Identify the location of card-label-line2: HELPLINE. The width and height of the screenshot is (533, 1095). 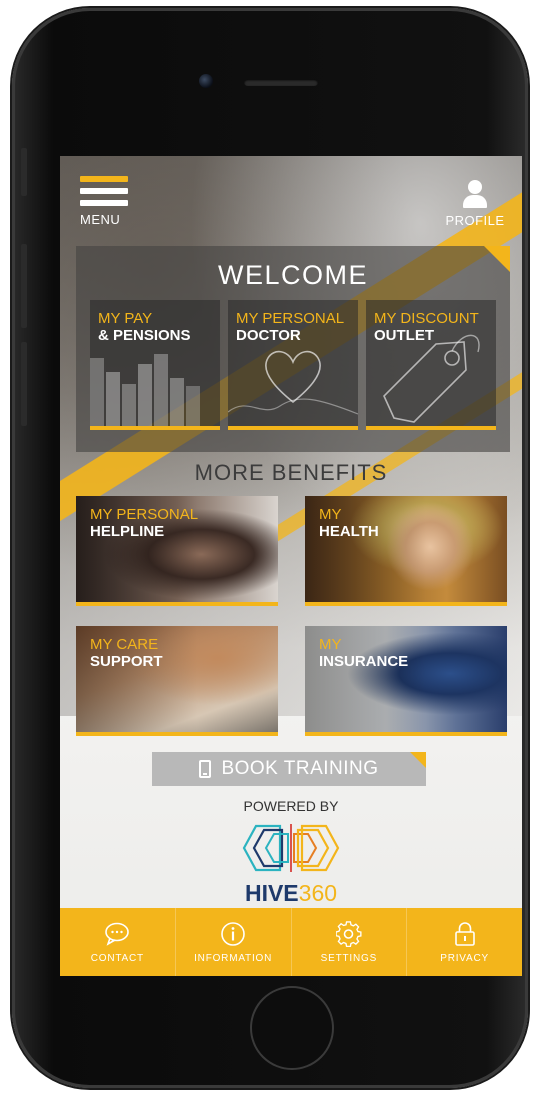
(127, 531).